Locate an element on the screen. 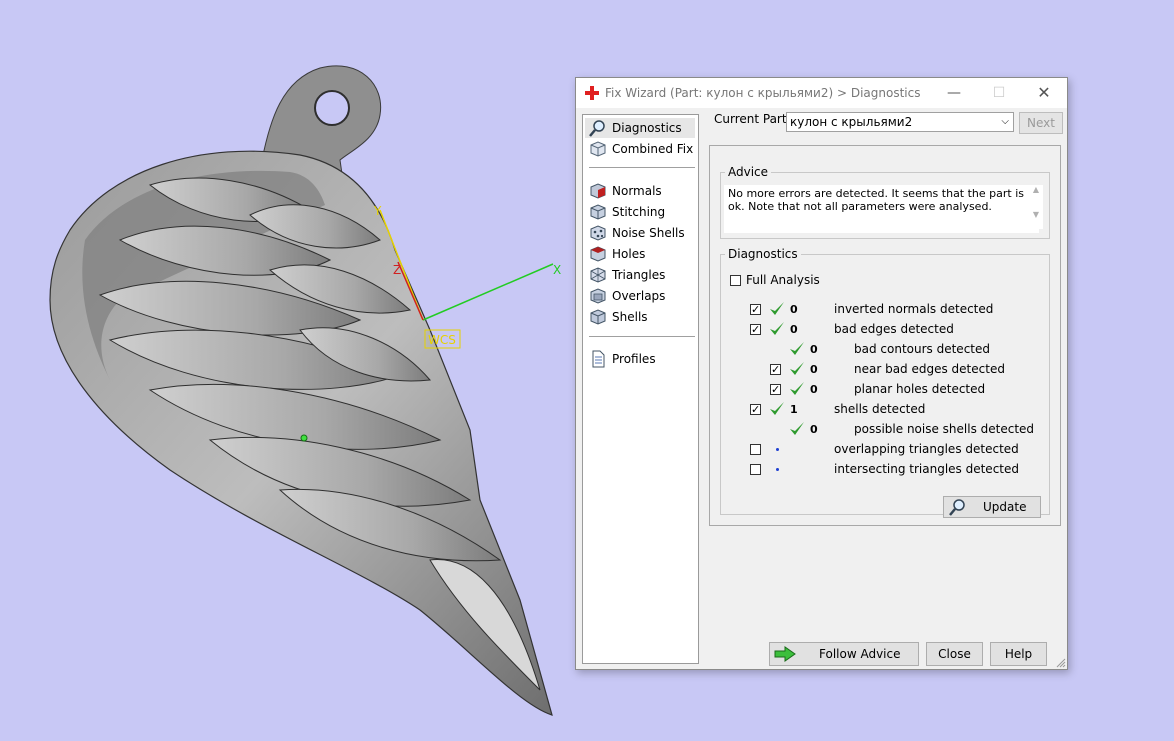  document-icon is located at coordinates (598, 359).